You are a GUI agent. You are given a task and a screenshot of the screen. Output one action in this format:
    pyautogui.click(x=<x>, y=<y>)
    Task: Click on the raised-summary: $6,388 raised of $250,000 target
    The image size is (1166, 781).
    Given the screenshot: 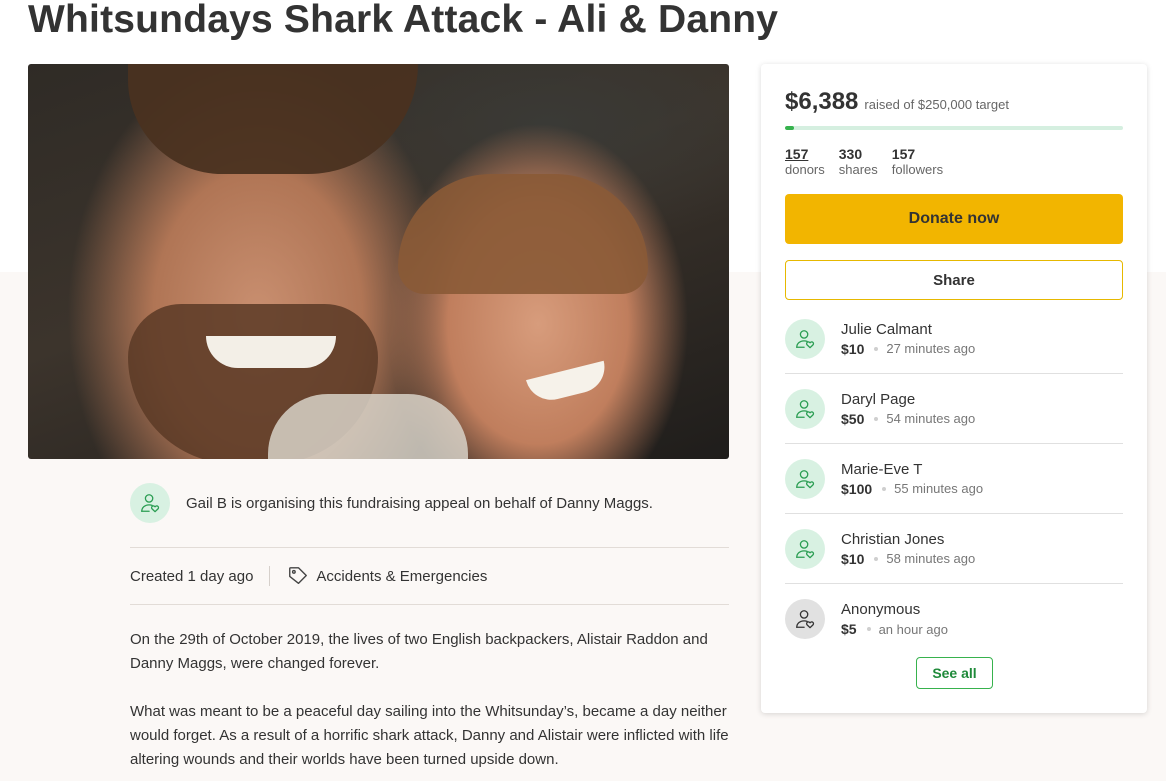 What is the action you would take?
    pyautogui.click(x=897, y=102)
    